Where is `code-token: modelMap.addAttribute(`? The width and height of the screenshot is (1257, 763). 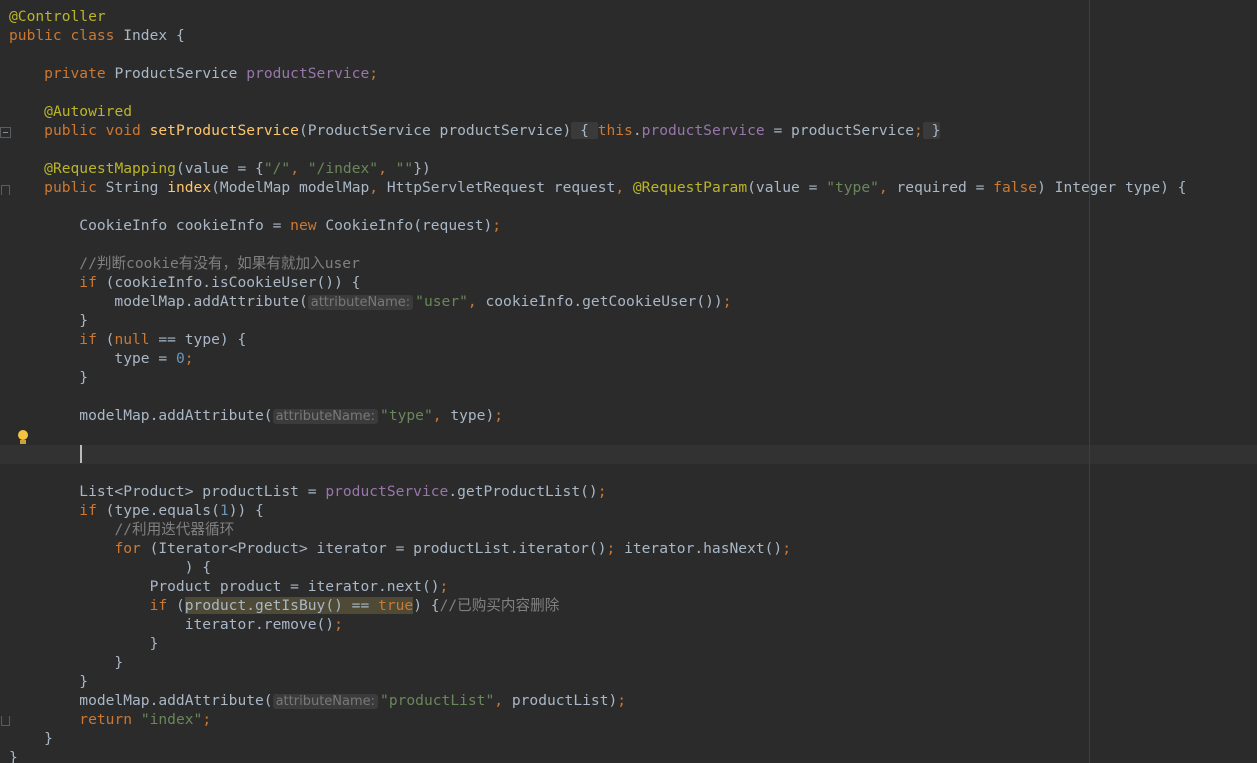
code-token: modelMap.addAttribute( is located at coordinates (158, 301).